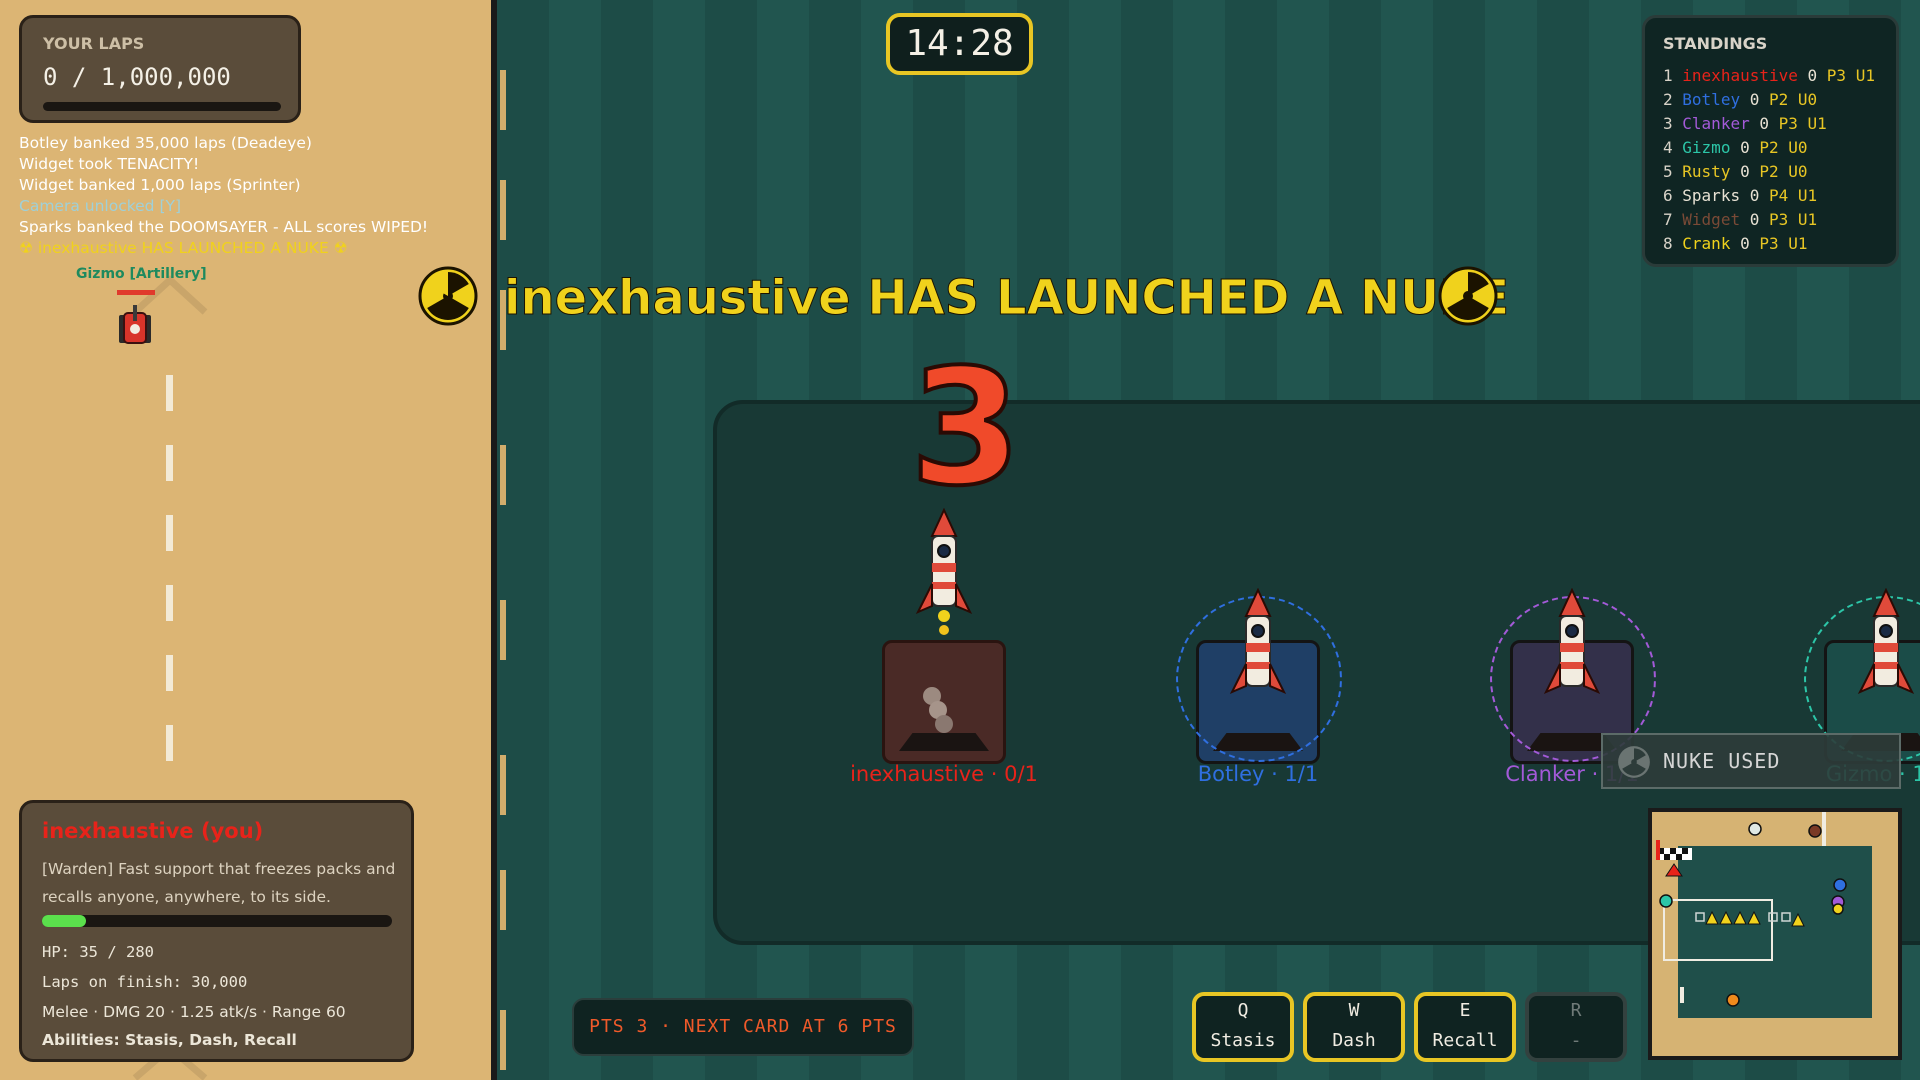 The height and width of the screenshot is (1080, 1920). What do you see at coordinates (94, 43) in the screenshot?
I see `laps-label: YOUR LAPS` at bounding box center [94, 43].